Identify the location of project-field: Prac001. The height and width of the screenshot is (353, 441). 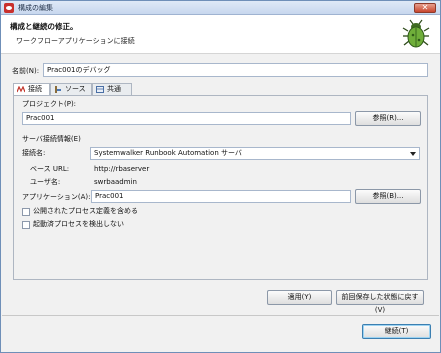
(186, 118).